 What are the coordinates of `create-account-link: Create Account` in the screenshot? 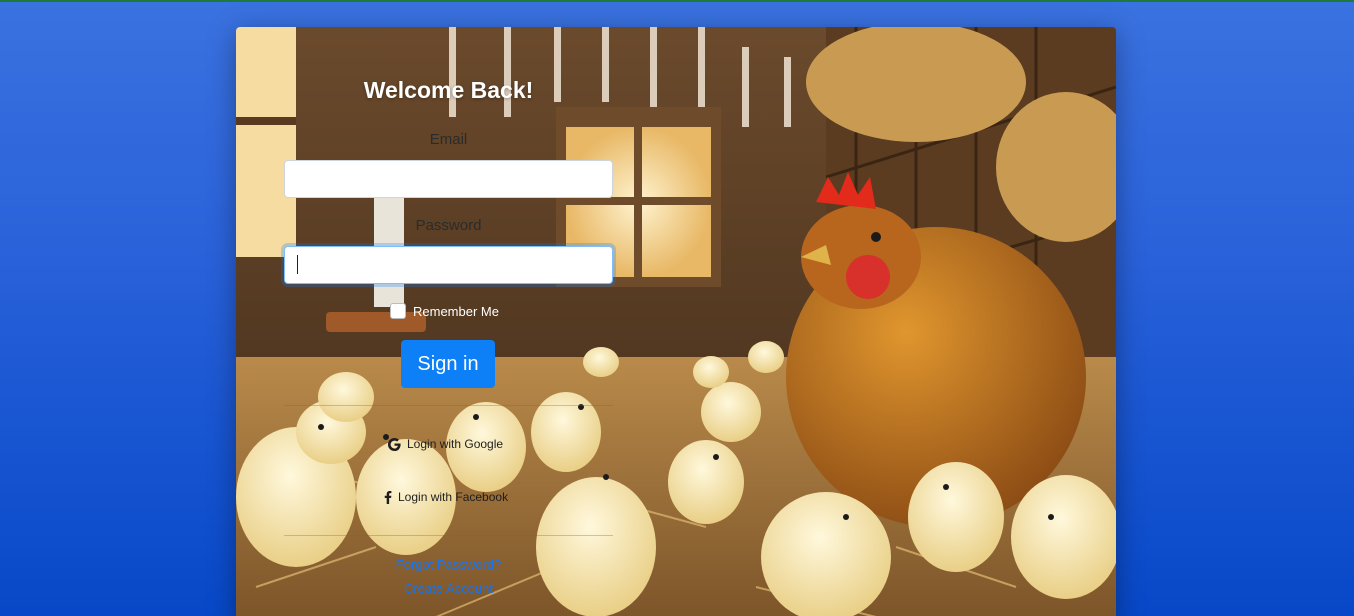 It's located at (448, 588).